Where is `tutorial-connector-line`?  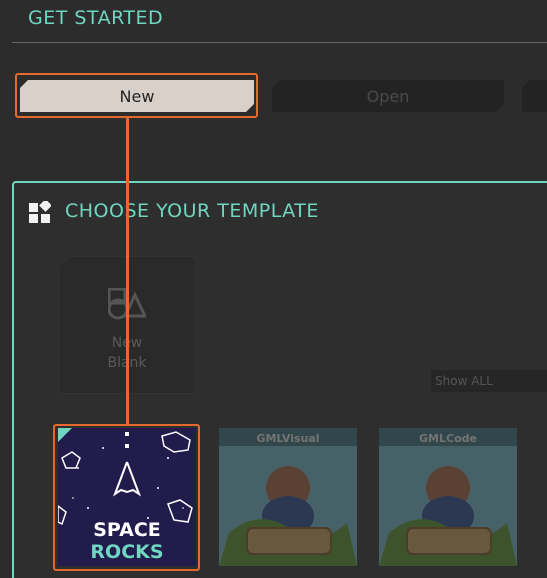 tutorial-connector-line is located at coordinates (127, 272).